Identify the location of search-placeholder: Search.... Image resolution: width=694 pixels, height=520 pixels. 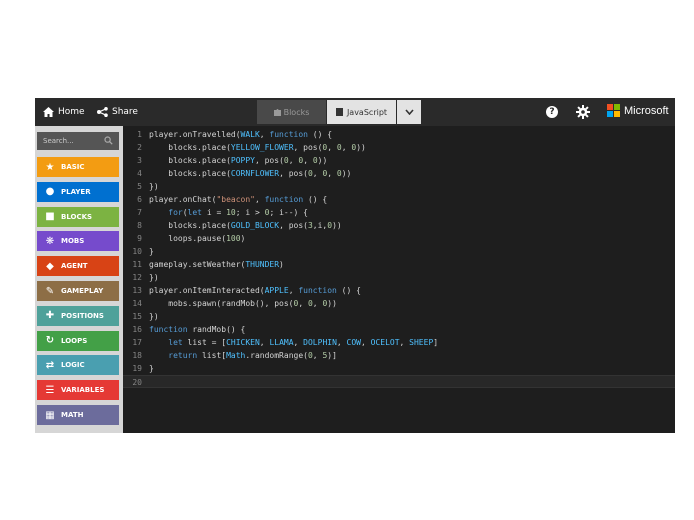
(58, 141).